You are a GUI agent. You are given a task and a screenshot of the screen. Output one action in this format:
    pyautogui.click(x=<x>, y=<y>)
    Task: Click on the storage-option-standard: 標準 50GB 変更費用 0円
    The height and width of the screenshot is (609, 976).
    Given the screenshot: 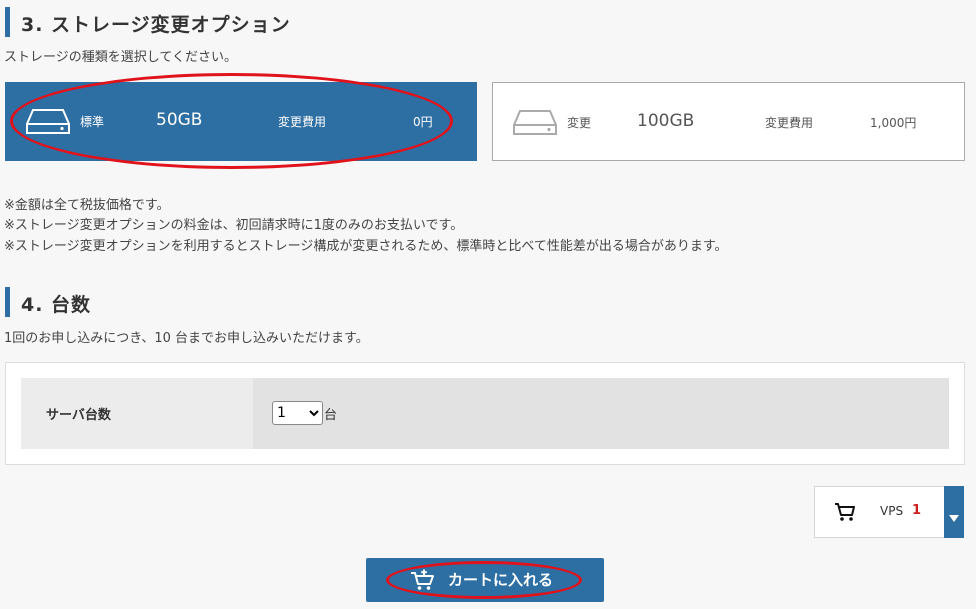 What is the action you would take?
    pyautogui.click(x=241, y=121)
    